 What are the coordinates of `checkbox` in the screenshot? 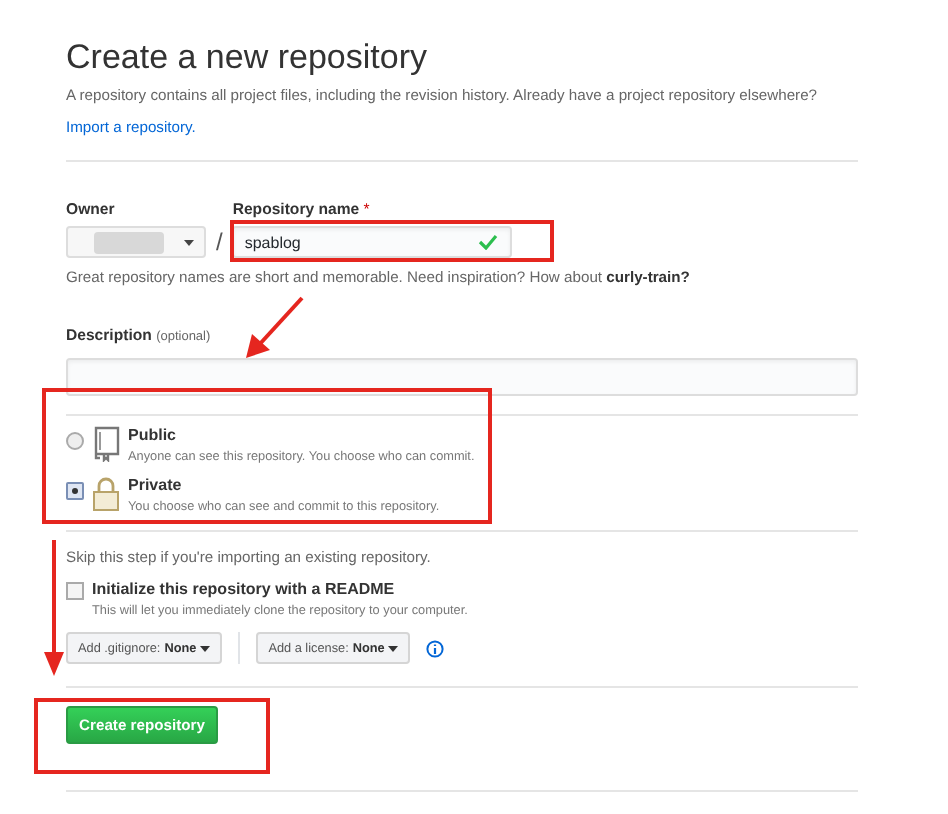 It's located at (75, 591).